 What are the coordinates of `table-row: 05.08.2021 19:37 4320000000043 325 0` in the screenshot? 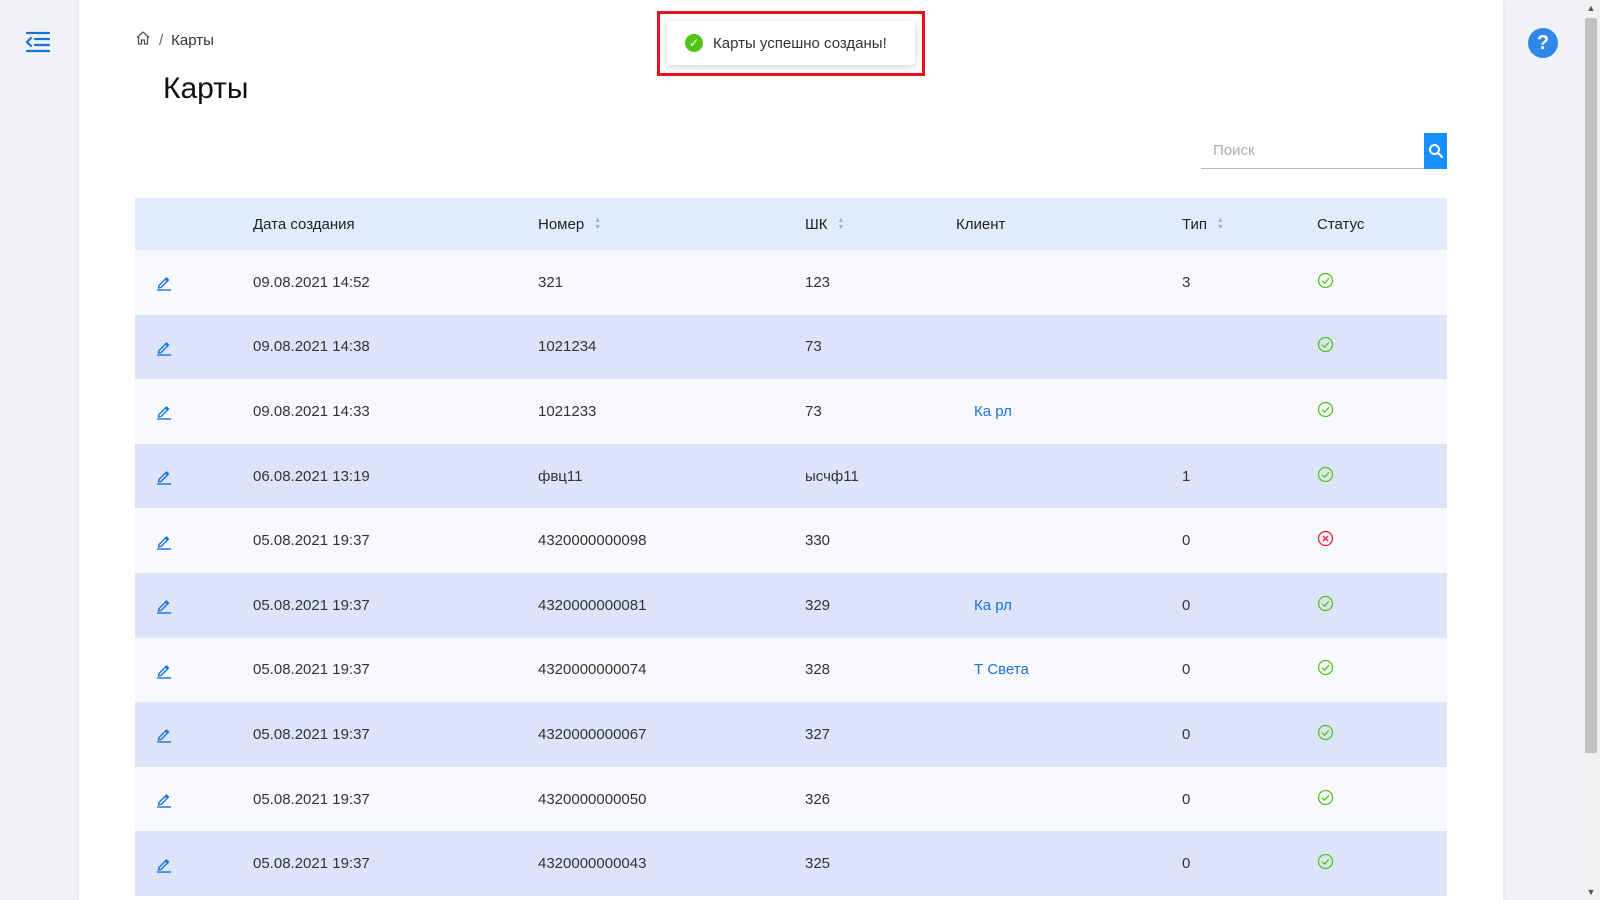 It's located at (791, 863).